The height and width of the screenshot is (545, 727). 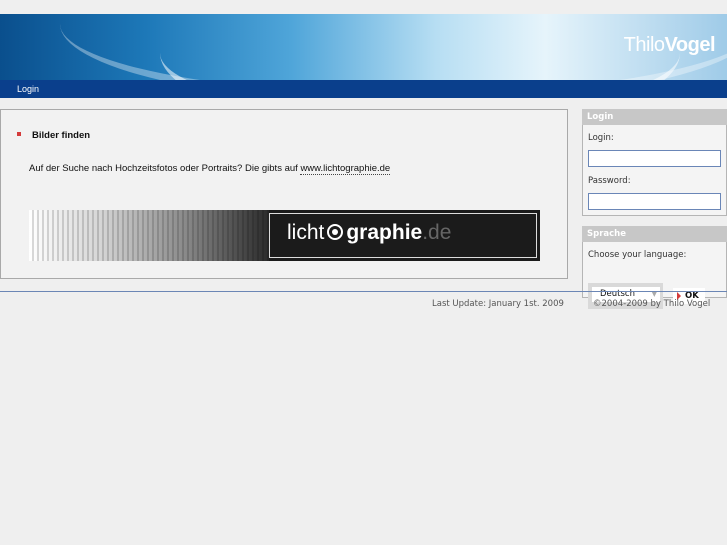 What do you see at coordinates (690, 45) in the screenshot?
I see `logo-text-bold: Vogel` at bounding box center [690, 45].